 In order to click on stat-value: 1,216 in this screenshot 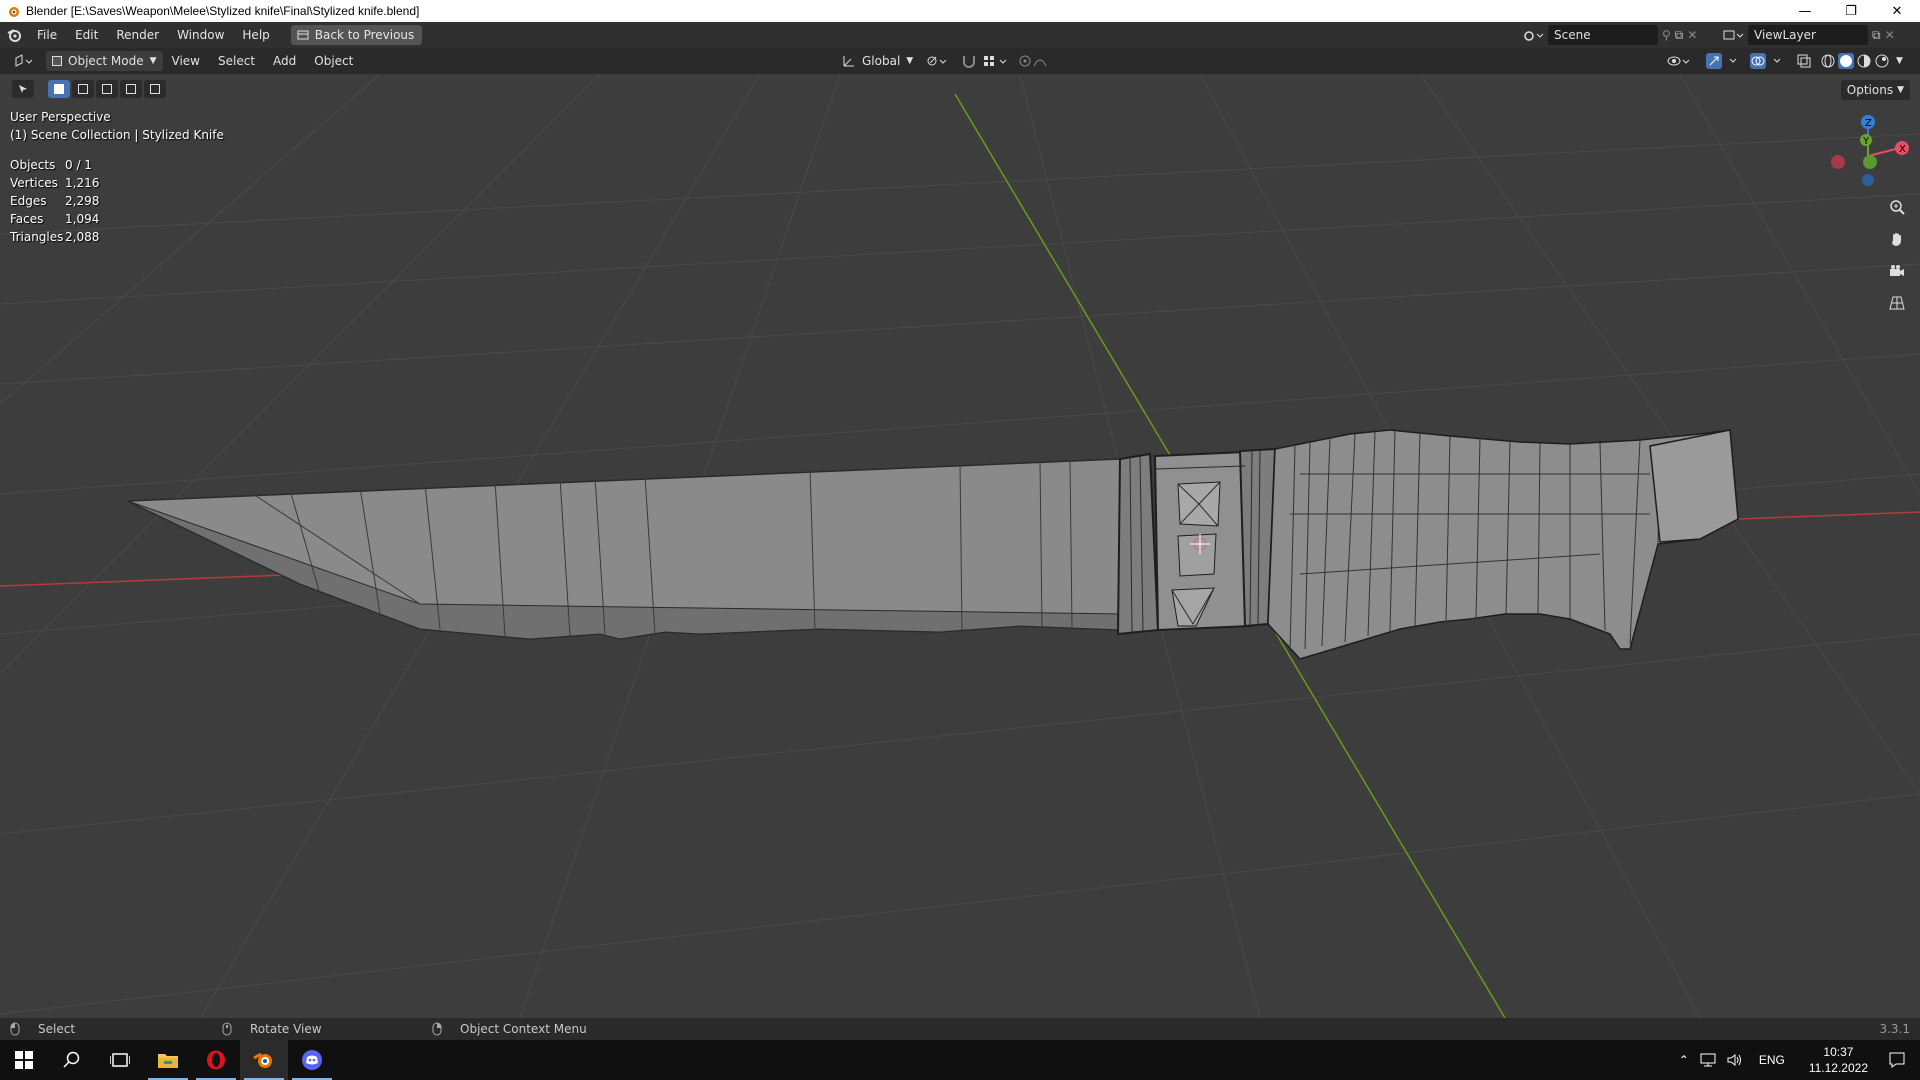, I will do `click(82, 183)`.